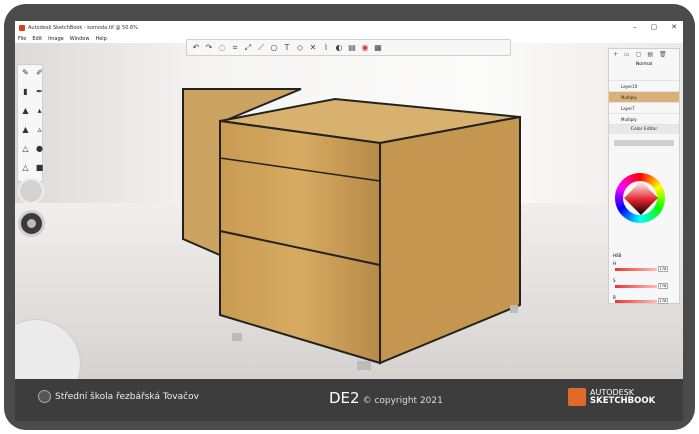 Image resolution: width=699 pixels, height=434 pixels. I want to click on school-seal-icon, so click(44, 396).